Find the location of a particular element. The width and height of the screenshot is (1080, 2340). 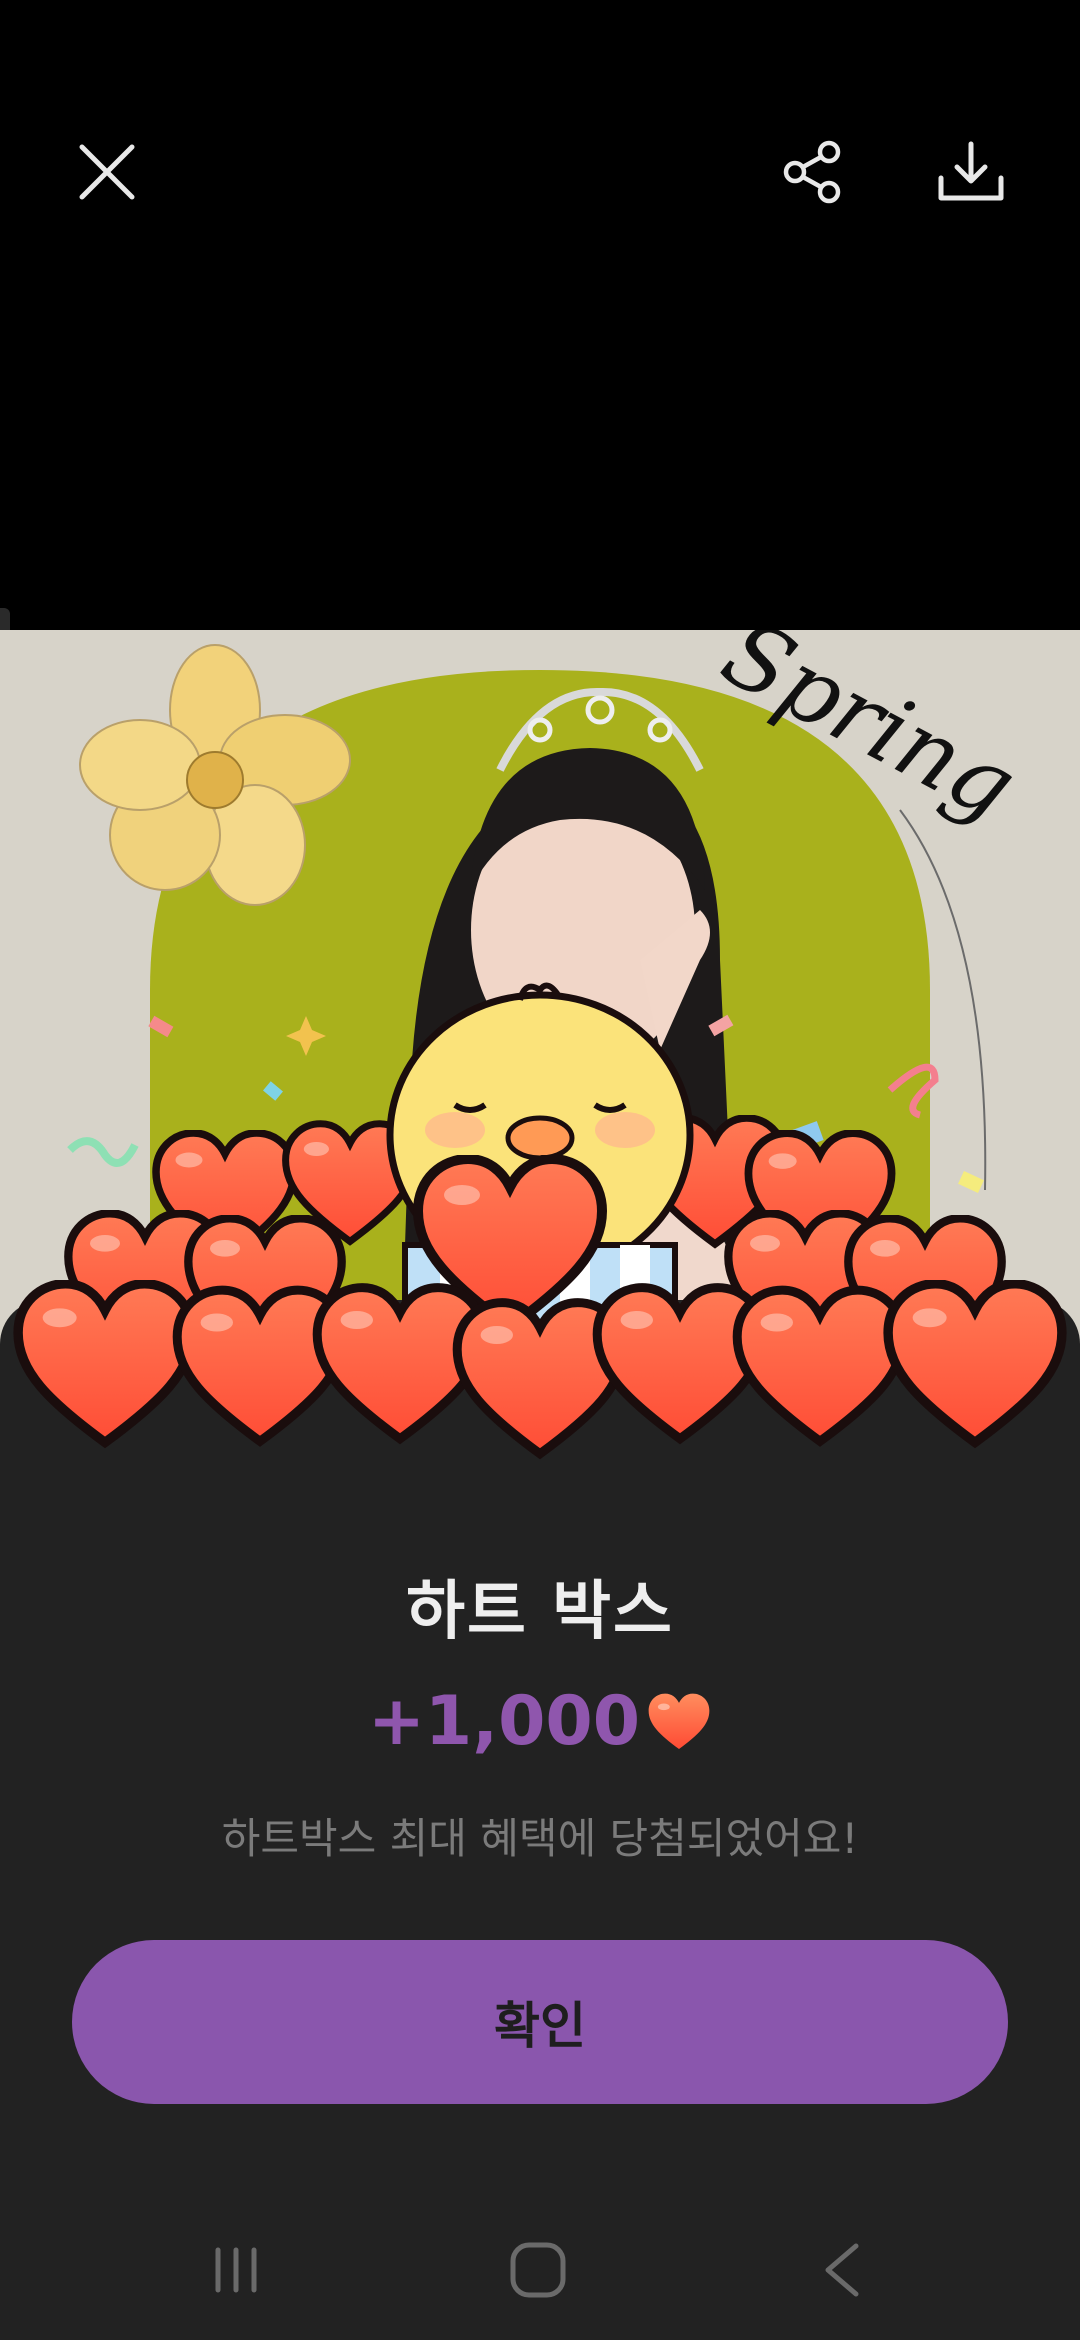

recents-icon is located at coordinates (236, 2270).